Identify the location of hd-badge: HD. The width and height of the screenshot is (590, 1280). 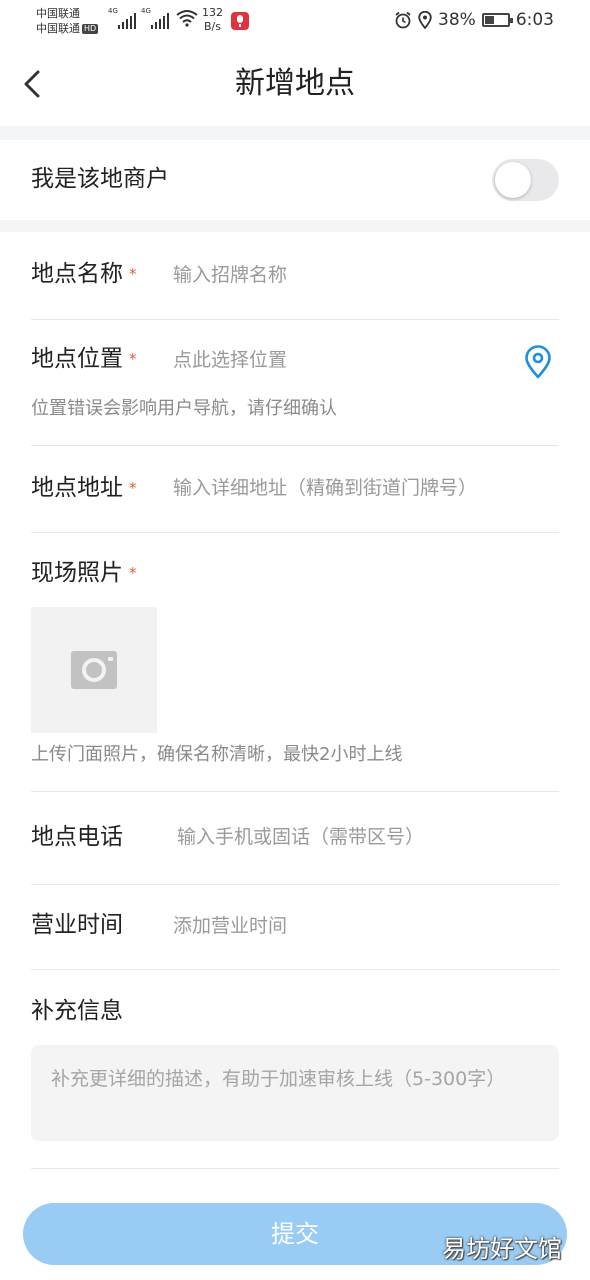
(90, 29).